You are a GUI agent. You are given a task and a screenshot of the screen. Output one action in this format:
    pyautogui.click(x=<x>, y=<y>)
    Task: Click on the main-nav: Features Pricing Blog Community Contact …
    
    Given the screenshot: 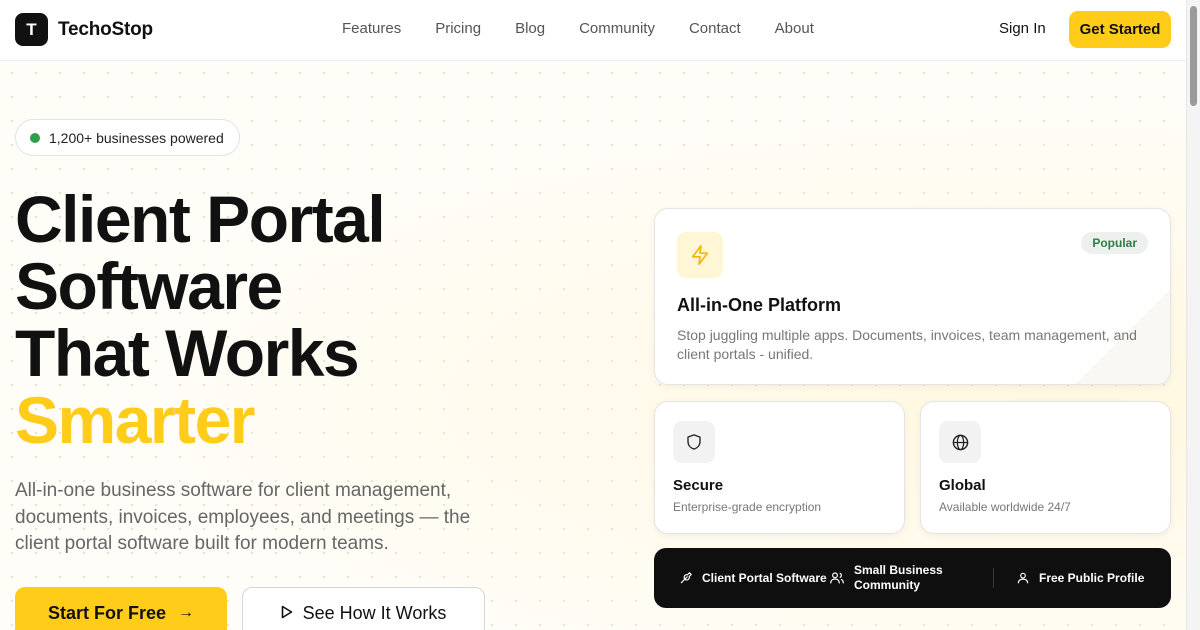 What is the action you would take?
    pyautogui.click(x=595, y=28)
    